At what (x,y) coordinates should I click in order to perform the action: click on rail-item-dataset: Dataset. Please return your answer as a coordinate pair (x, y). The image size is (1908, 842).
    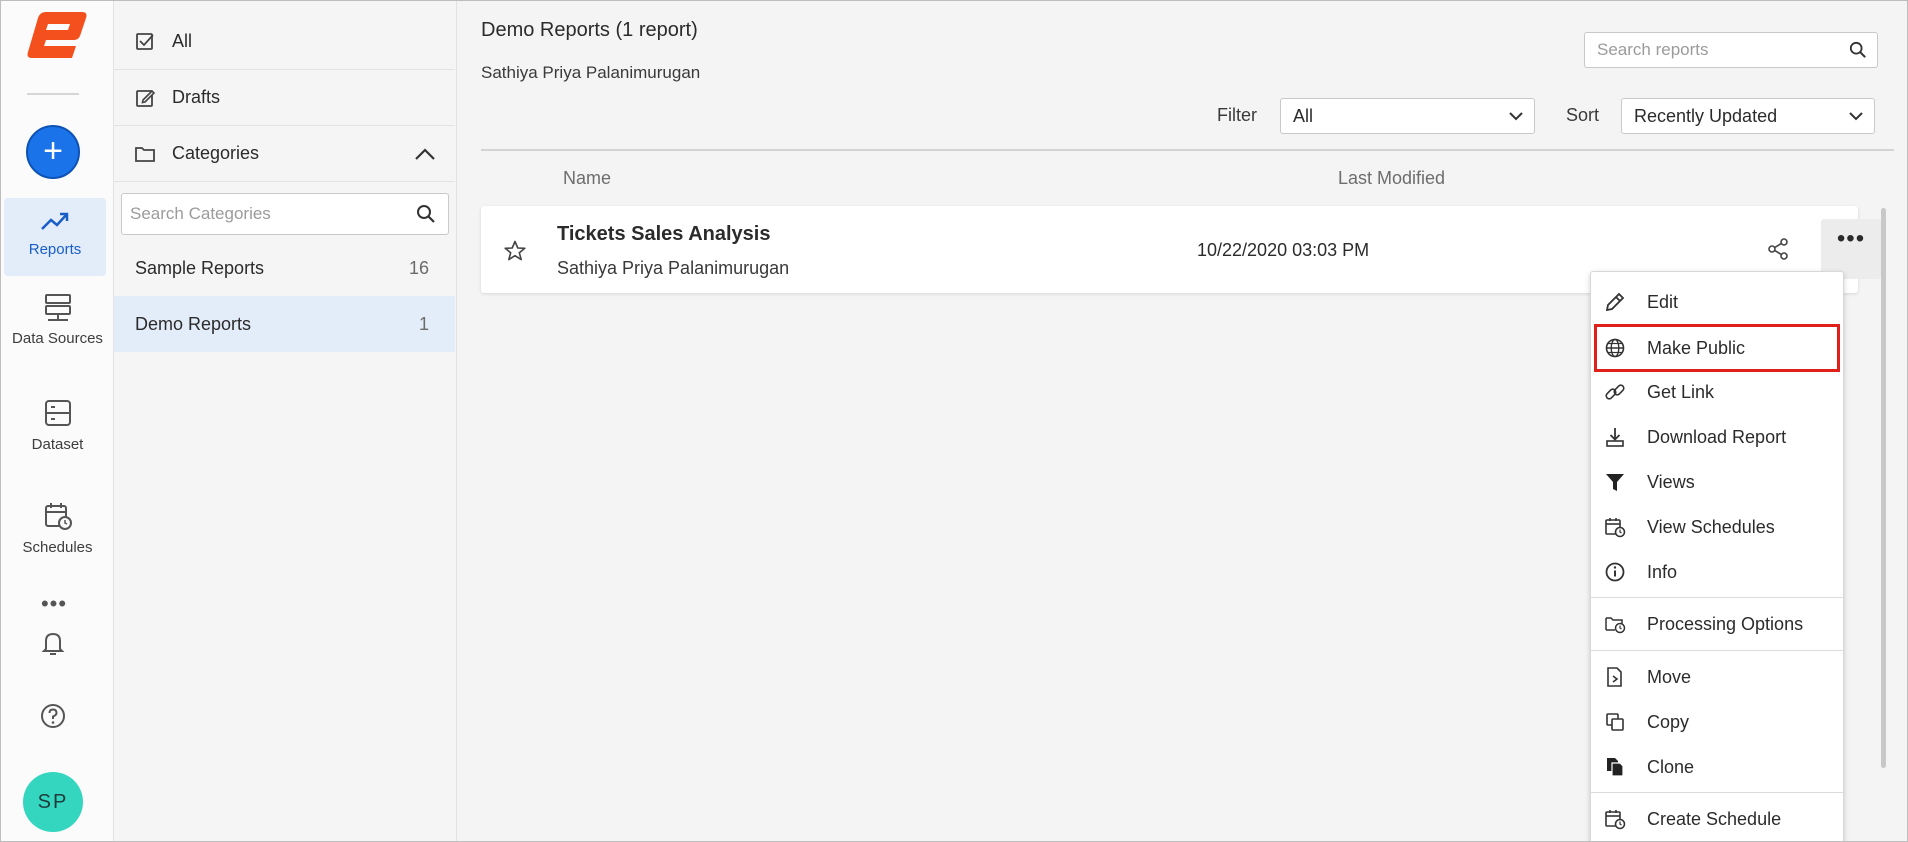
    Looking at the image, I should click on (57, 425).